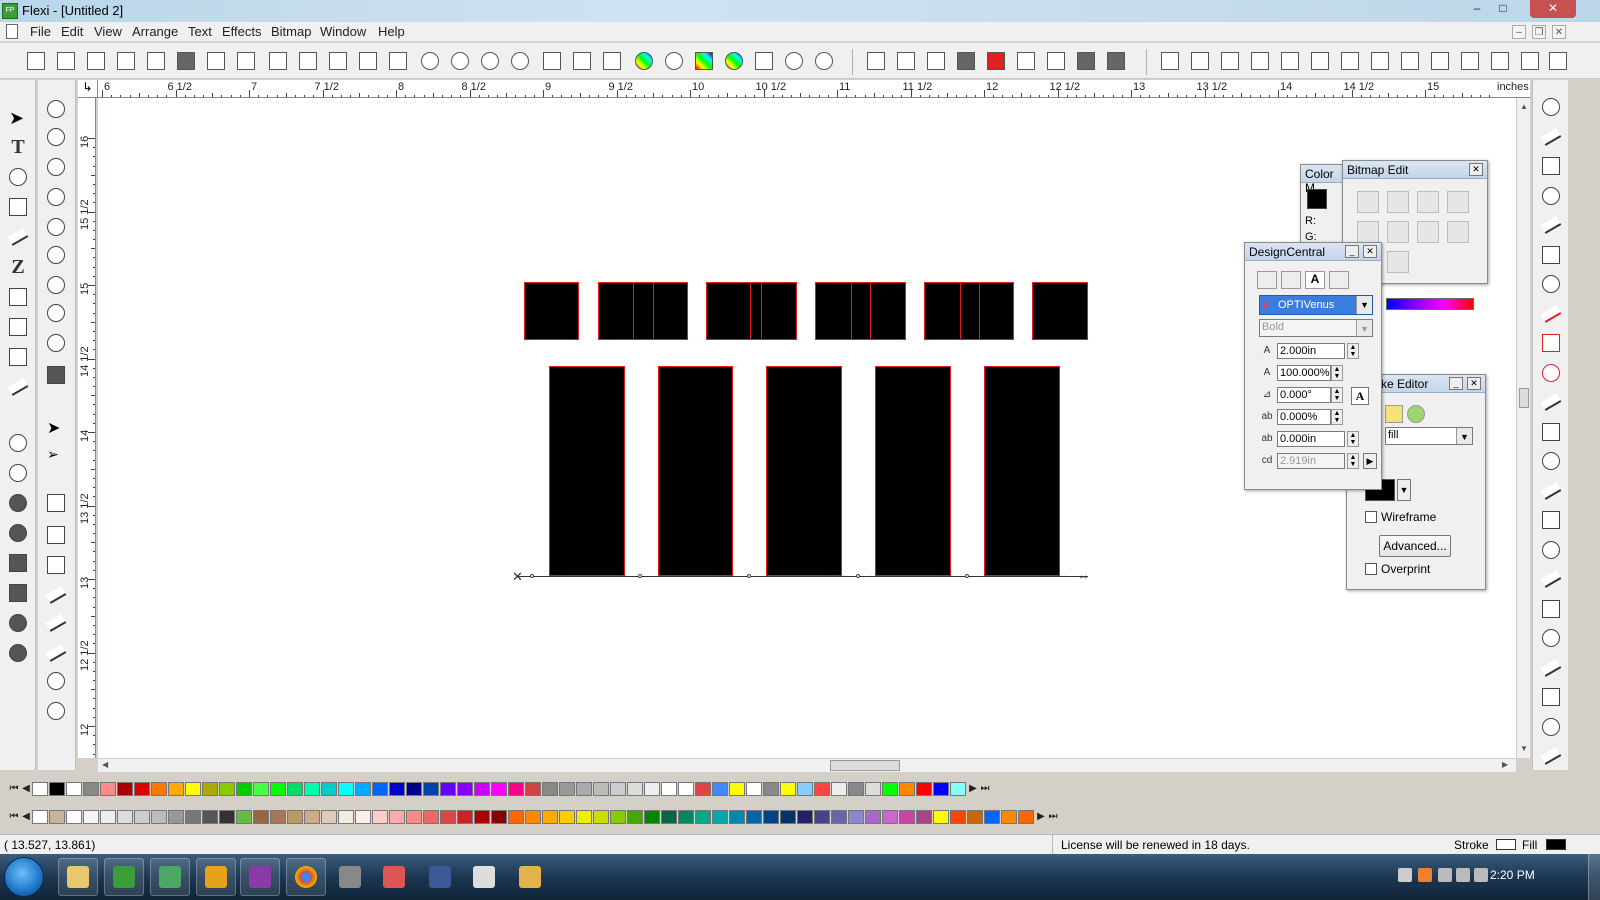 The image size is (1600, 900). I want to click on align-top-icon, so click(1230, 61).